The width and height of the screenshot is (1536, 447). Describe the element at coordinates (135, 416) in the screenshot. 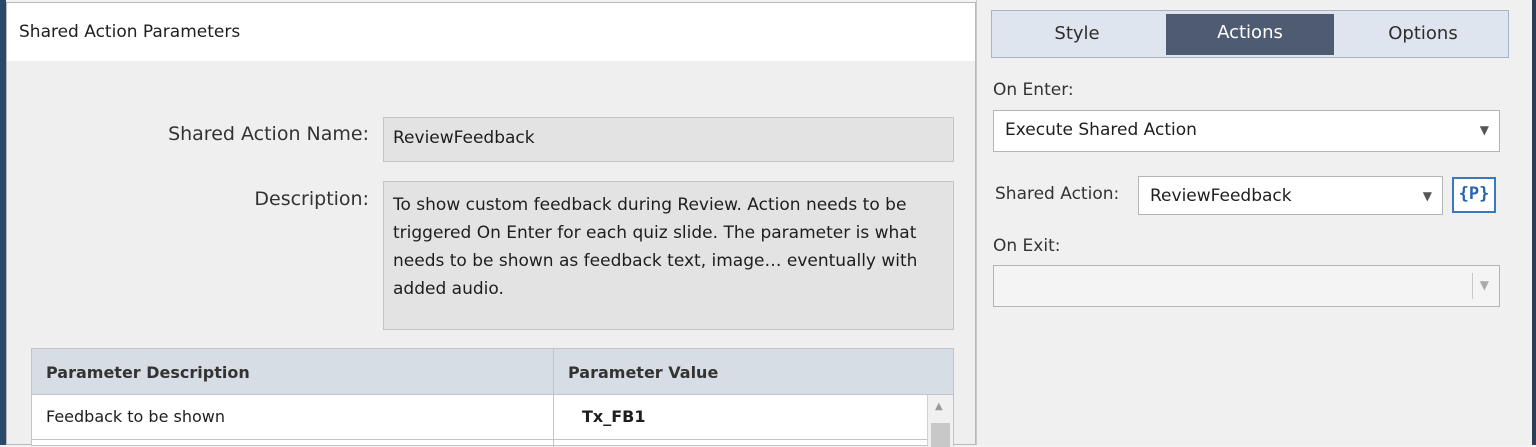

I see `parameter-description-cell: Feedback to be shown` at that location.